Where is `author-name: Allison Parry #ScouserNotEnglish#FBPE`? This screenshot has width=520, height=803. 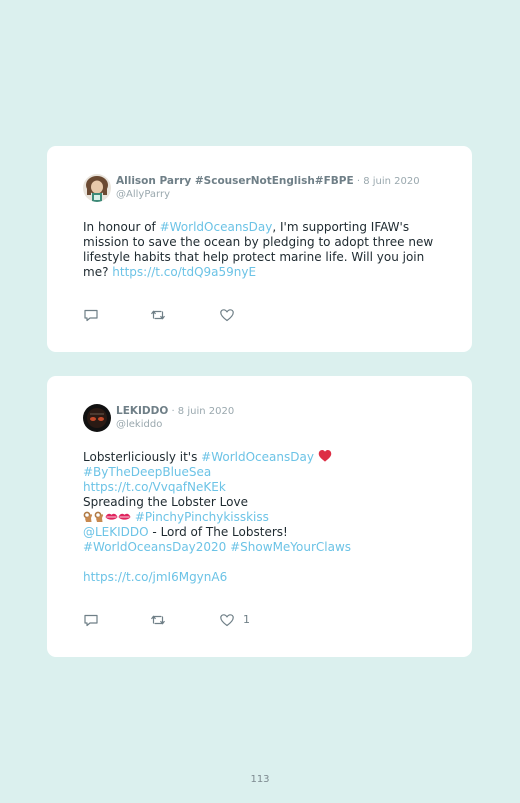 author-name: Allison Parry #ScouserNotEnglish#FBPE is located at coordinates (235, 181).